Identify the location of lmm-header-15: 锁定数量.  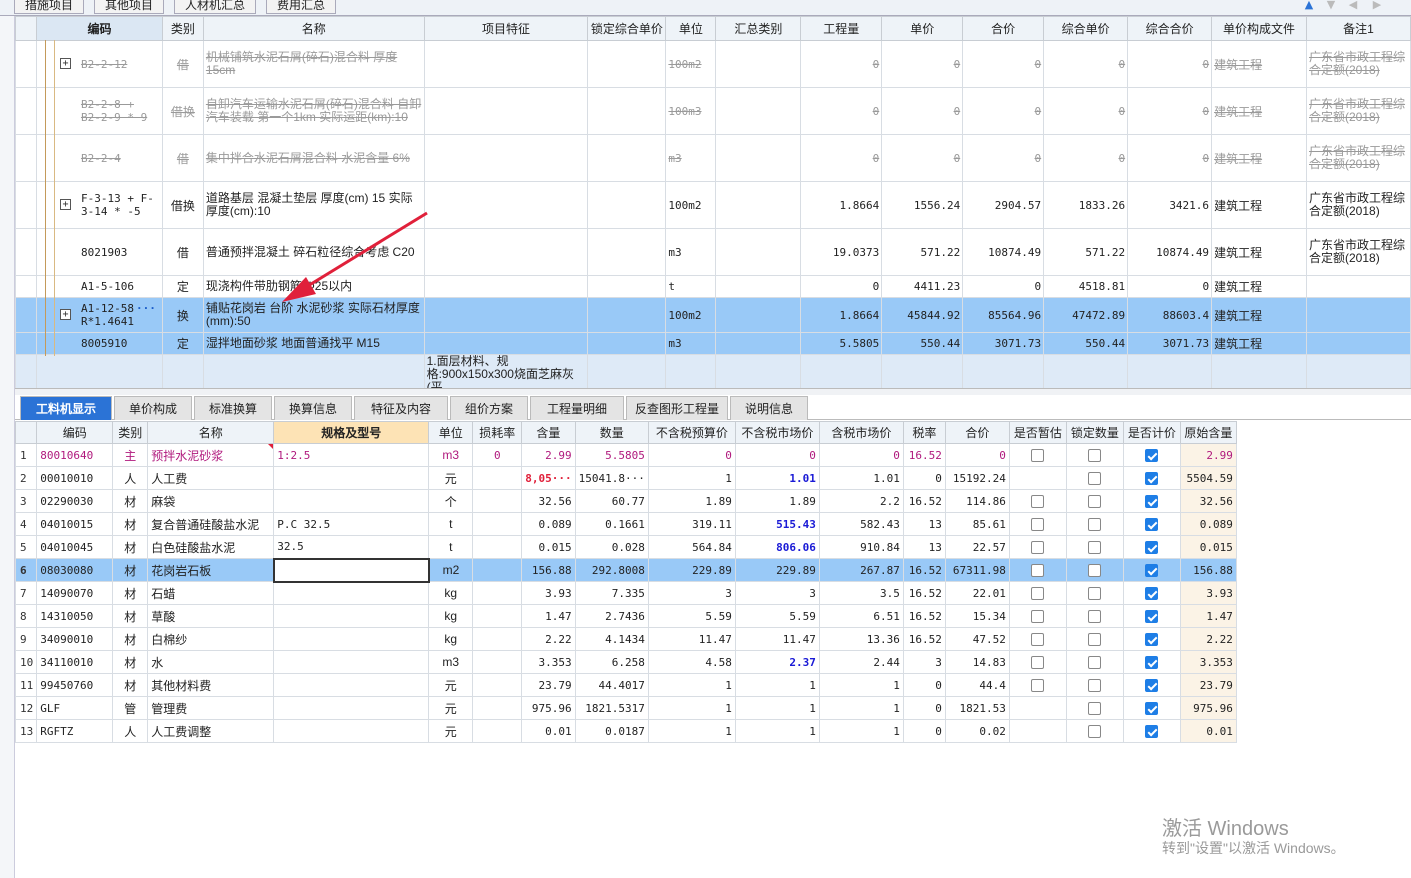
(1094, 432).